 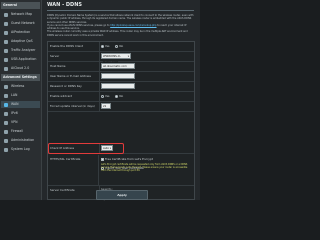 I want to click on sidebar-item-adaptive-qos: Adaptive QoS, so click(x=20, y=41).